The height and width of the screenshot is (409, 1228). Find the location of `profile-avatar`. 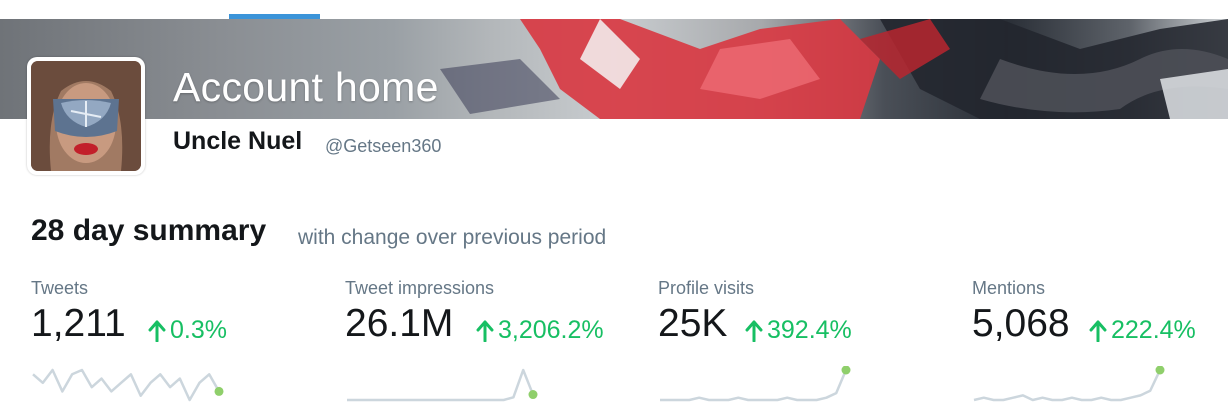

profile-avatar is located at coordinates (86, 116).